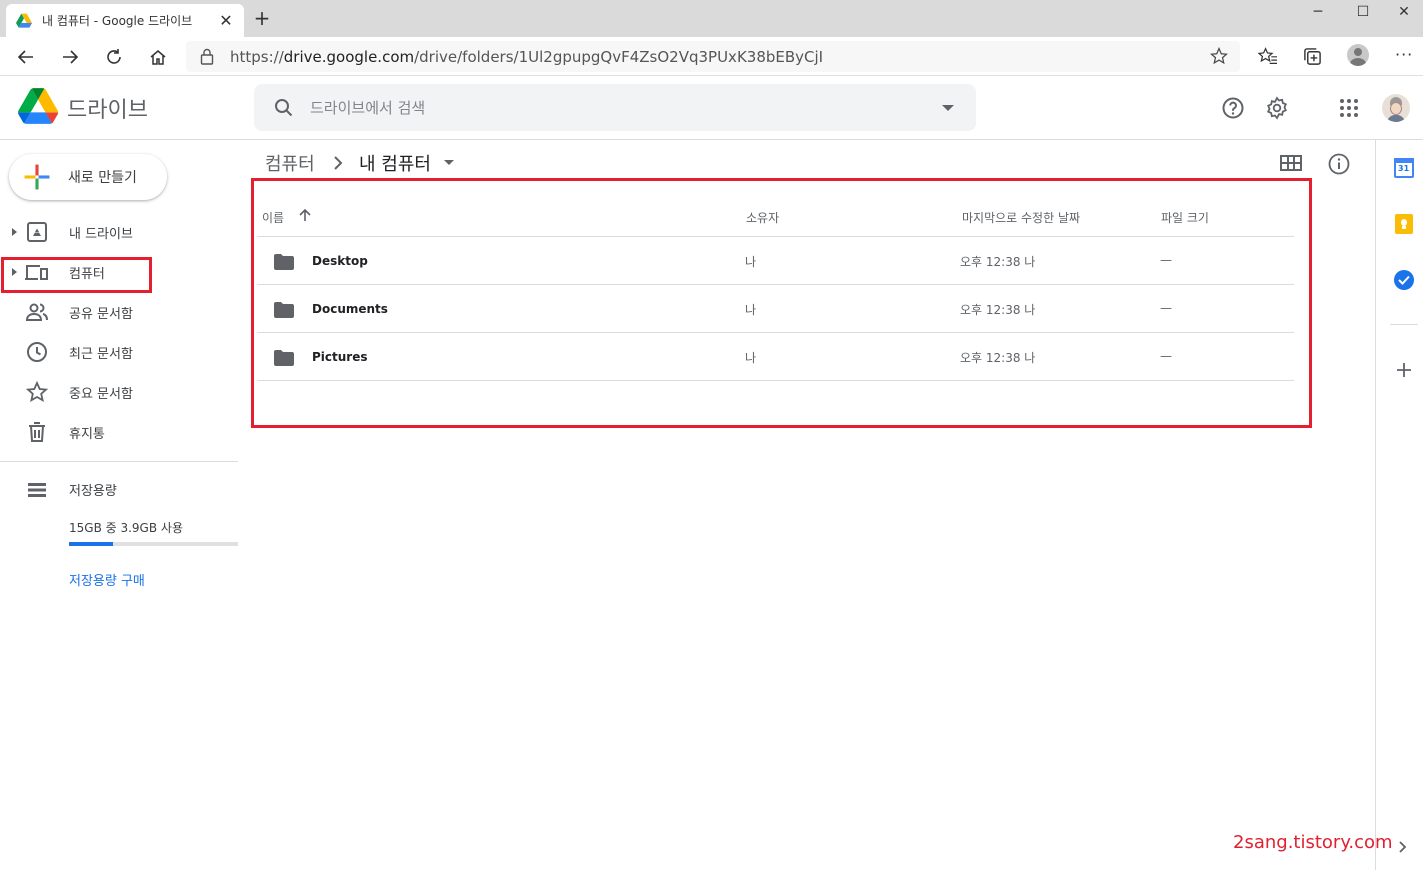 The height and width of the screenshot is (870, 1423). I want to click on folder-menu-dropdown-icon, so click(449, 163).